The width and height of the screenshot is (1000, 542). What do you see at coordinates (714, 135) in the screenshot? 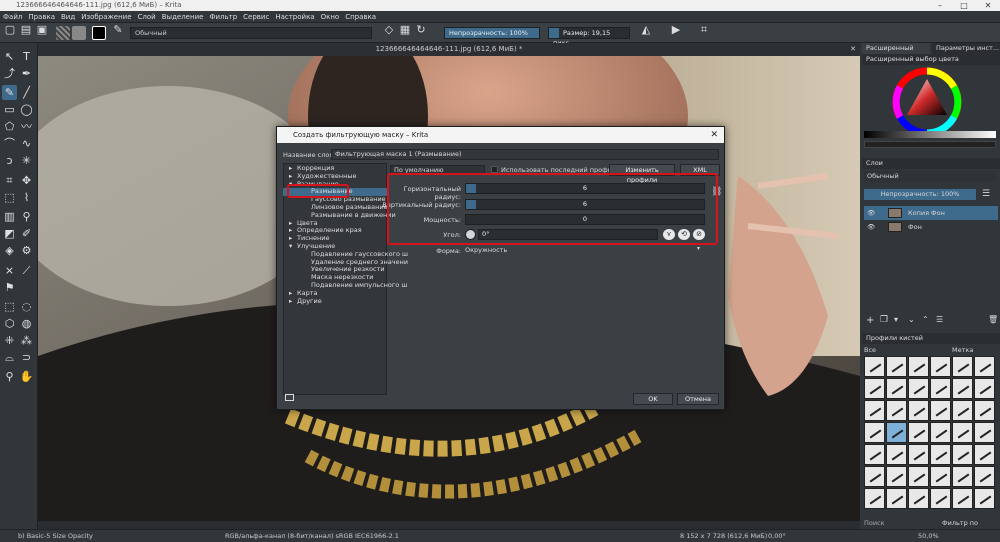
I see `dialog-close-icon: ✕` at bounding box center [714, 135].